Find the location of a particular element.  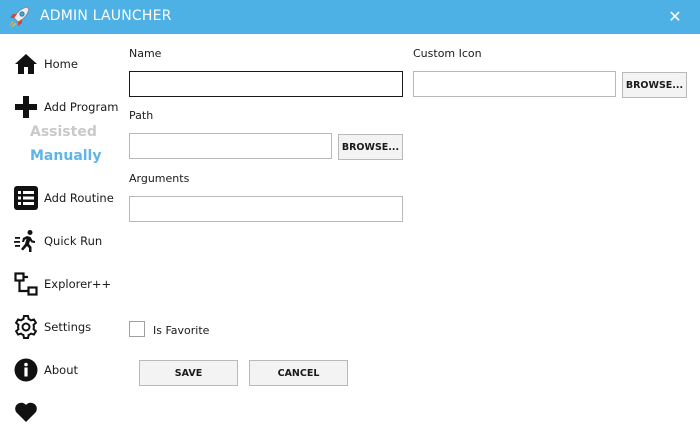

arguments-field is located at coordinates (266, 209).